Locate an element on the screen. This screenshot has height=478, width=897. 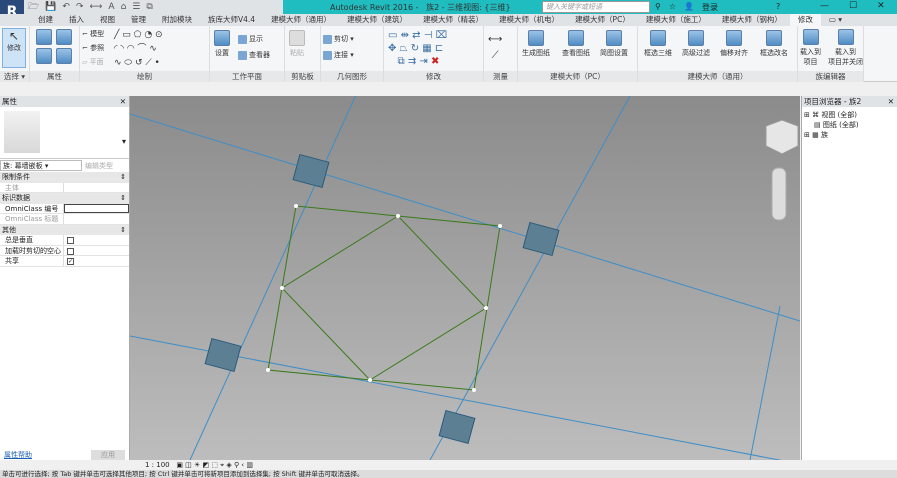
tab-2: 视图 is located at coordinates (107, 20).